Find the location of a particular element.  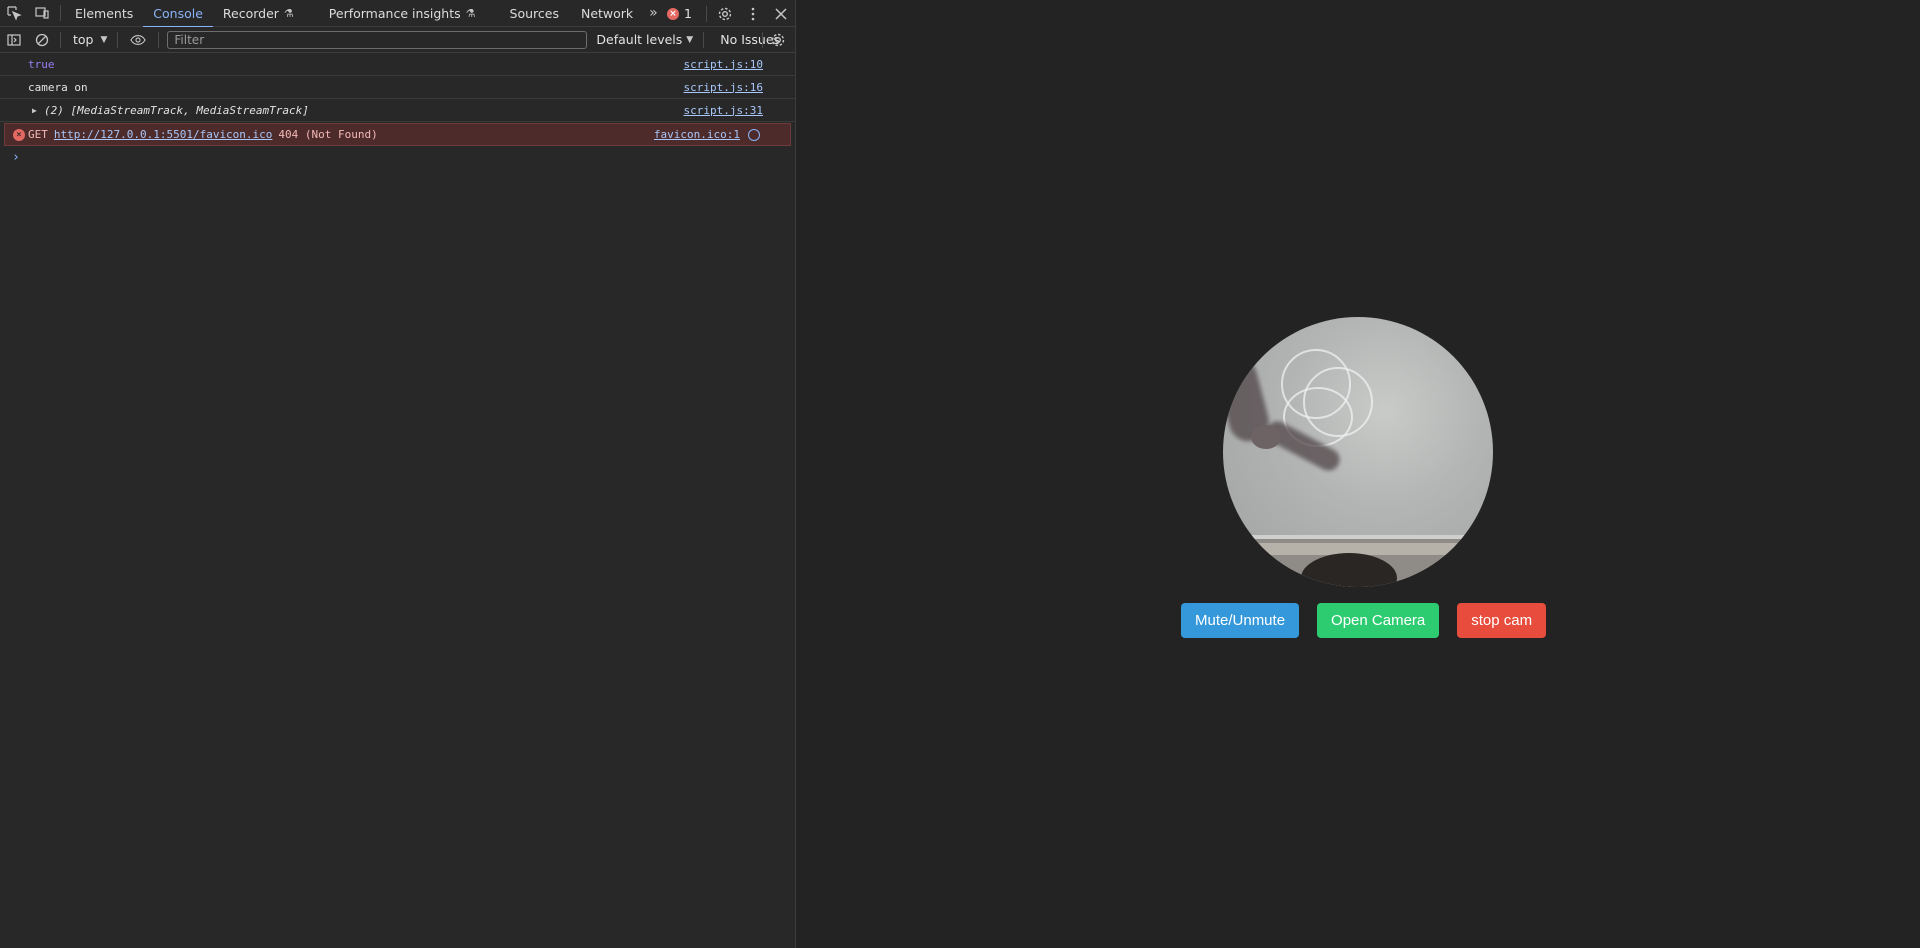

tab-performance-insights: Performance insights ⚗ is located at coordinates (395, 13).